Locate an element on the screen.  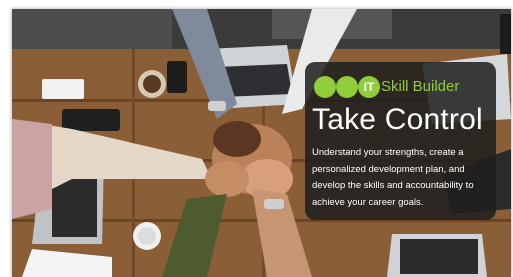
headline: Take Control is located at coordinates (397, 119).